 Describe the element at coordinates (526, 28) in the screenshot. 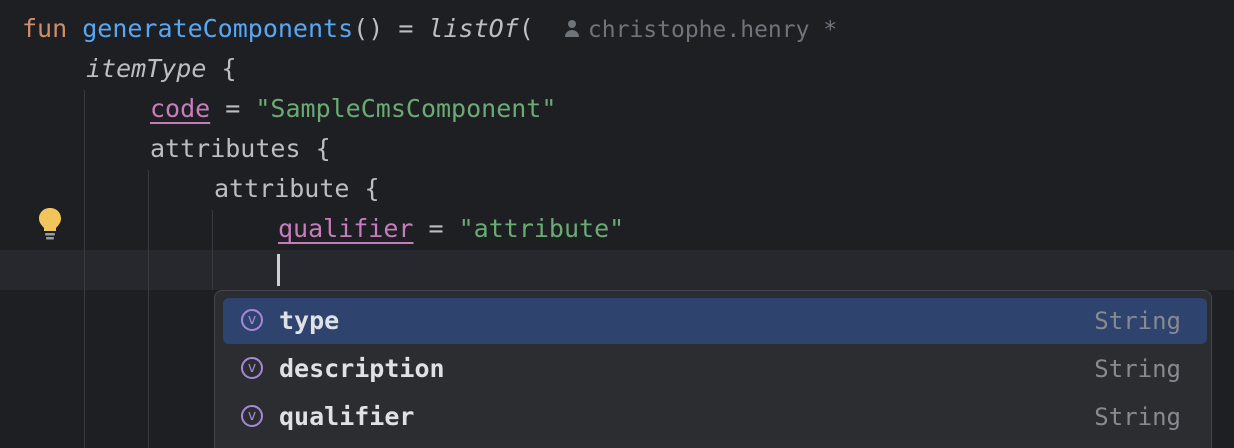

I see `open-paren: (` at that location.